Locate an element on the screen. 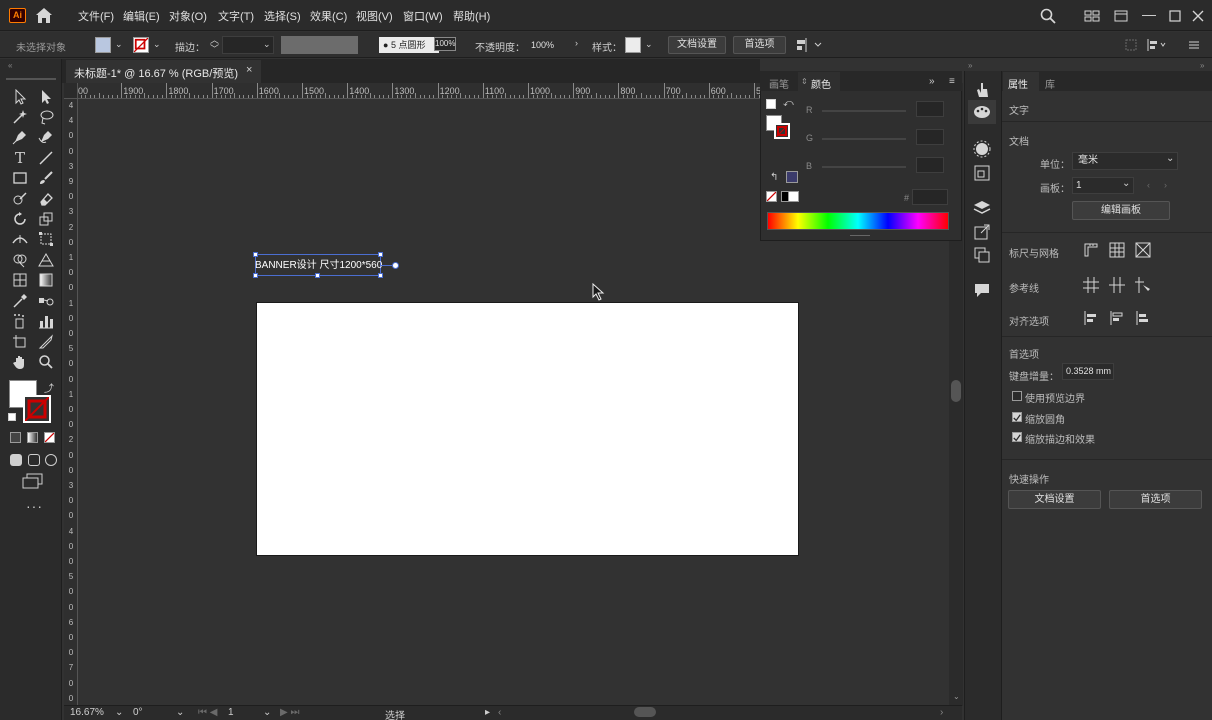  shape-builder-tool-icon is located at coordinates (20, 260).